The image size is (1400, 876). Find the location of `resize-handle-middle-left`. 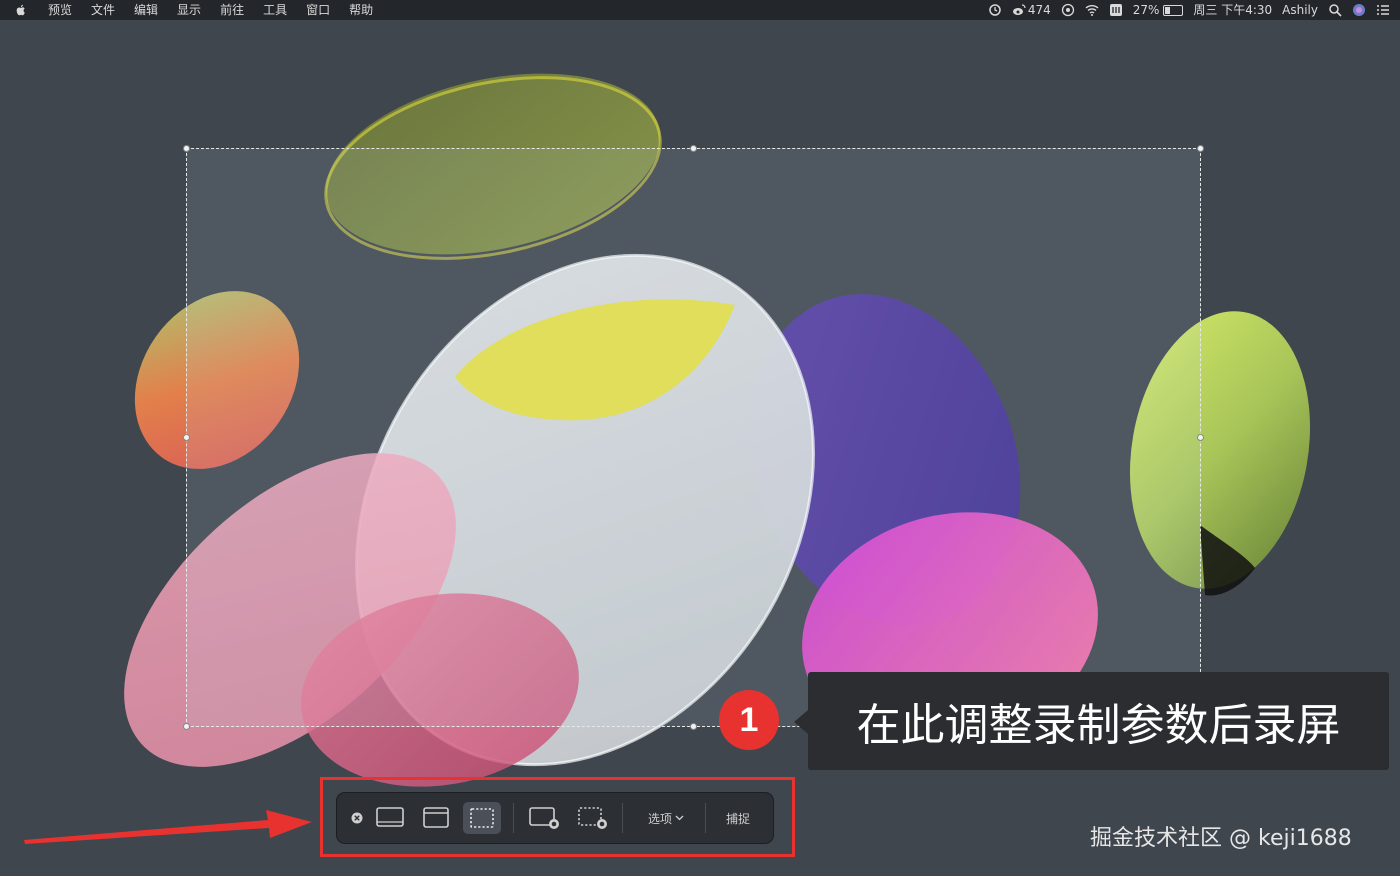

resize-handle-middle-left is located at coordinates (186, 437).